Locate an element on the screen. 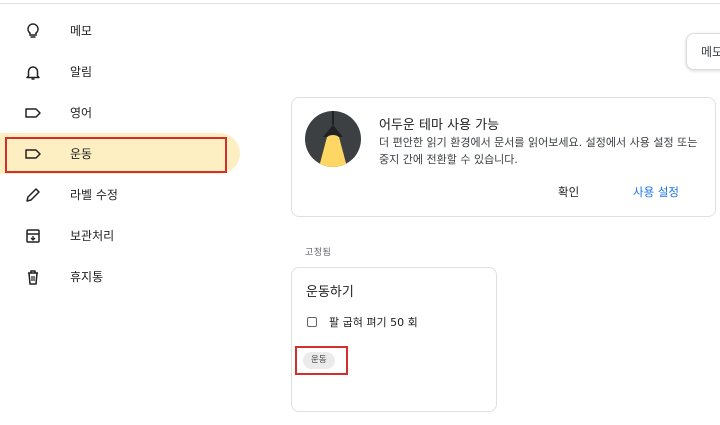 The width and height of the screenshot is (720, 425). bell-icon is located at coordinates (33, 72).